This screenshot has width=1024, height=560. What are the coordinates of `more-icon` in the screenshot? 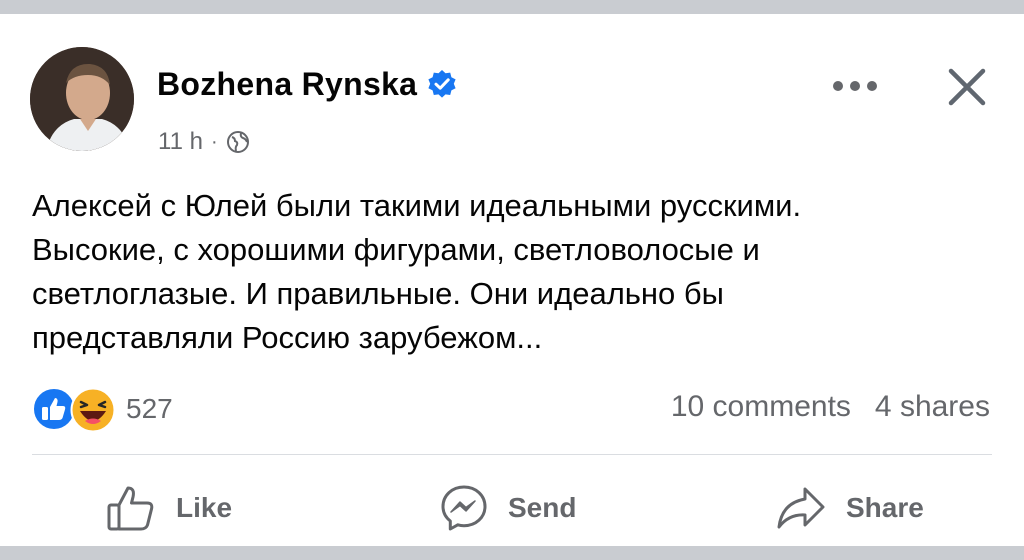 It's located at (855, 86).